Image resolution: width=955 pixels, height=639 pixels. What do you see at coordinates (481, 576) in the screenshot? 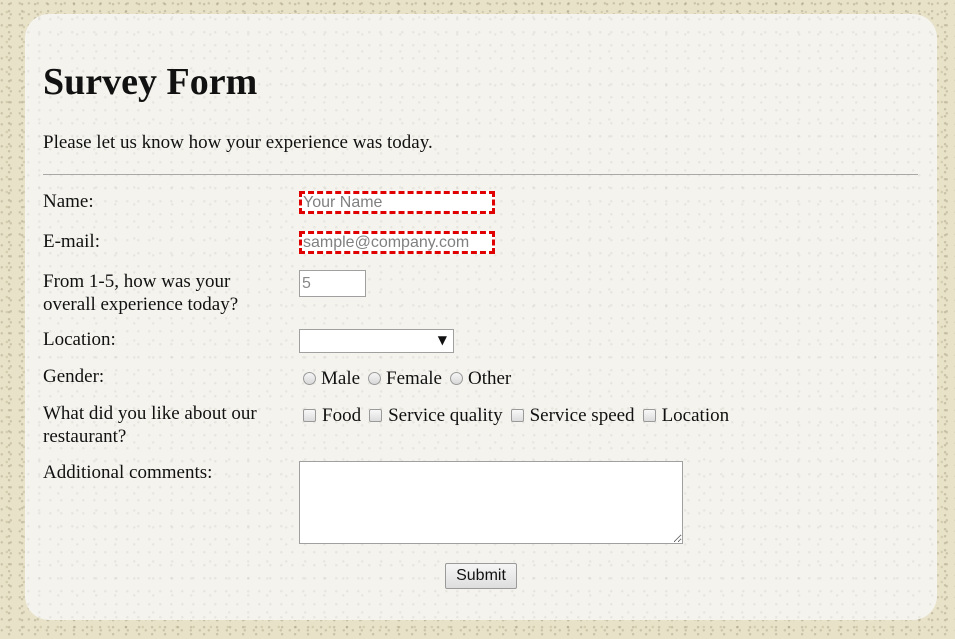
I see `submit-button: Submit` at bounding box center [481, 576].